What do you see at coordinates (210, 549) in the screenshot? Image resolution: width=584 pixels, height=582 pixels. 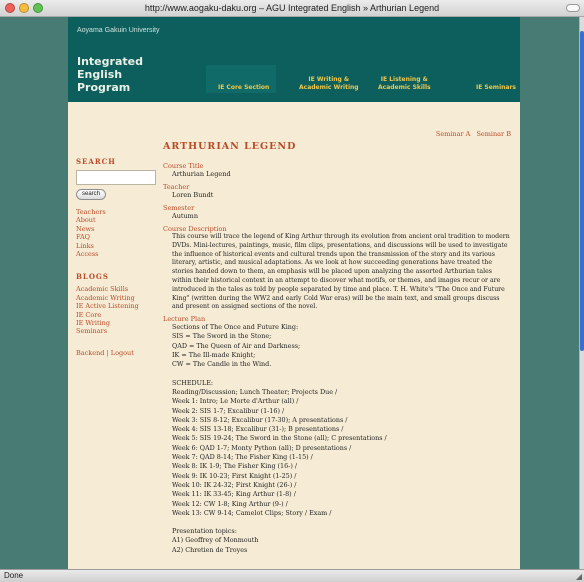 I see `presentation-line: A2) Chretien de Troyes` at bounding box center [210, 549].